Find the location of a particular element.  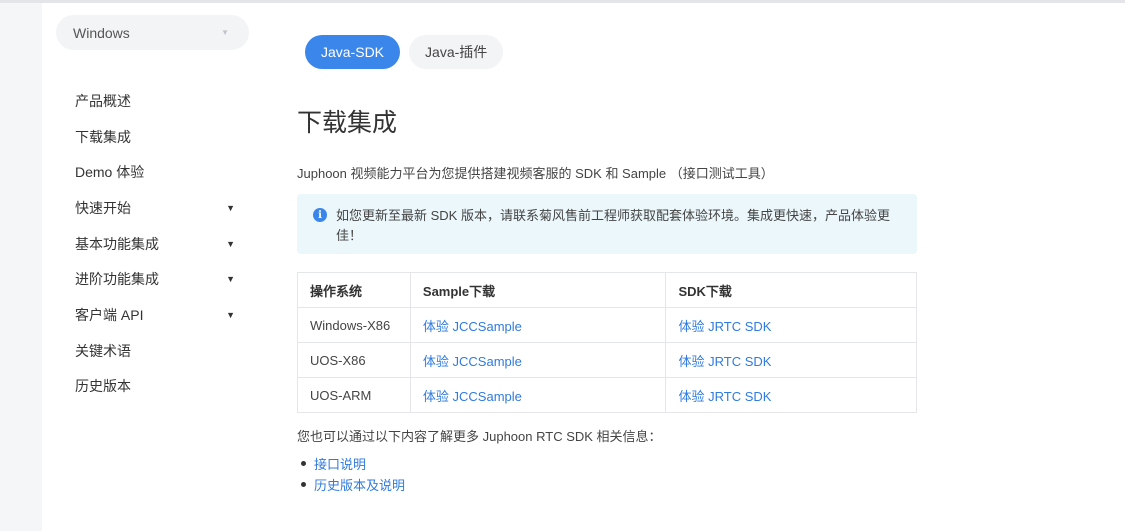

sidebar-item-label: 基本功能集成 is located at coordinates (117, 243).